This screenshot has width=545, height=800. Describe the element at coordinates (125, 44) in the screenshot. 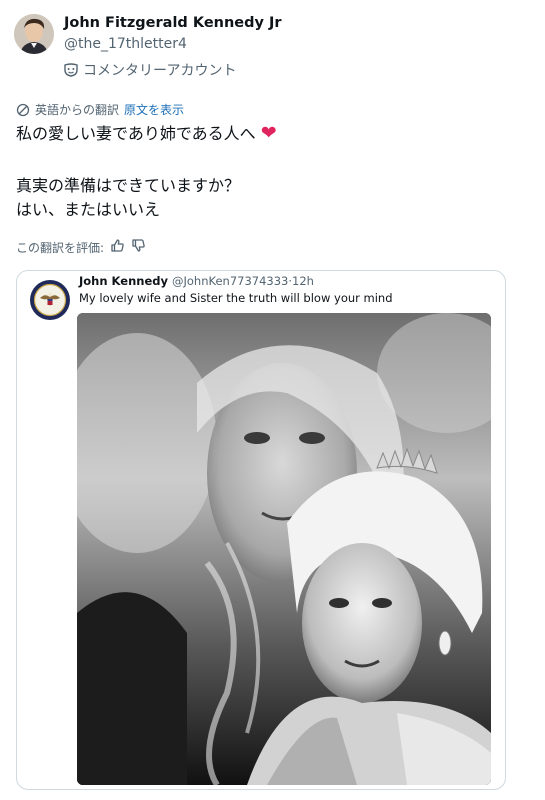

I see `author-handle: @the_17thletter4` at that location.